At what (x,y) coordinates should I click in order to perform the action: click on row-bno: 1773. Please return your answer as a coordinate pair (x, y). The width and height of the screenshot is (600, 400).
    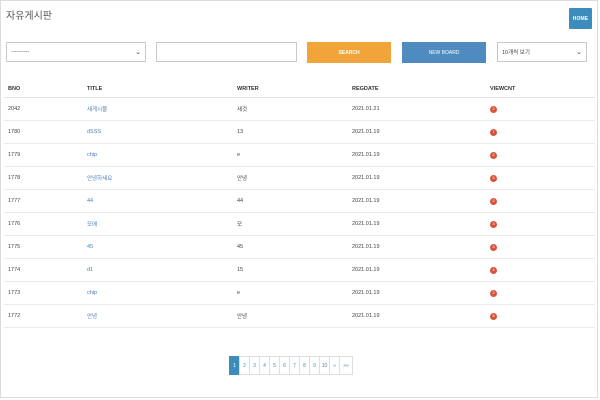
    Looking at the image, I should click on (43, 293).